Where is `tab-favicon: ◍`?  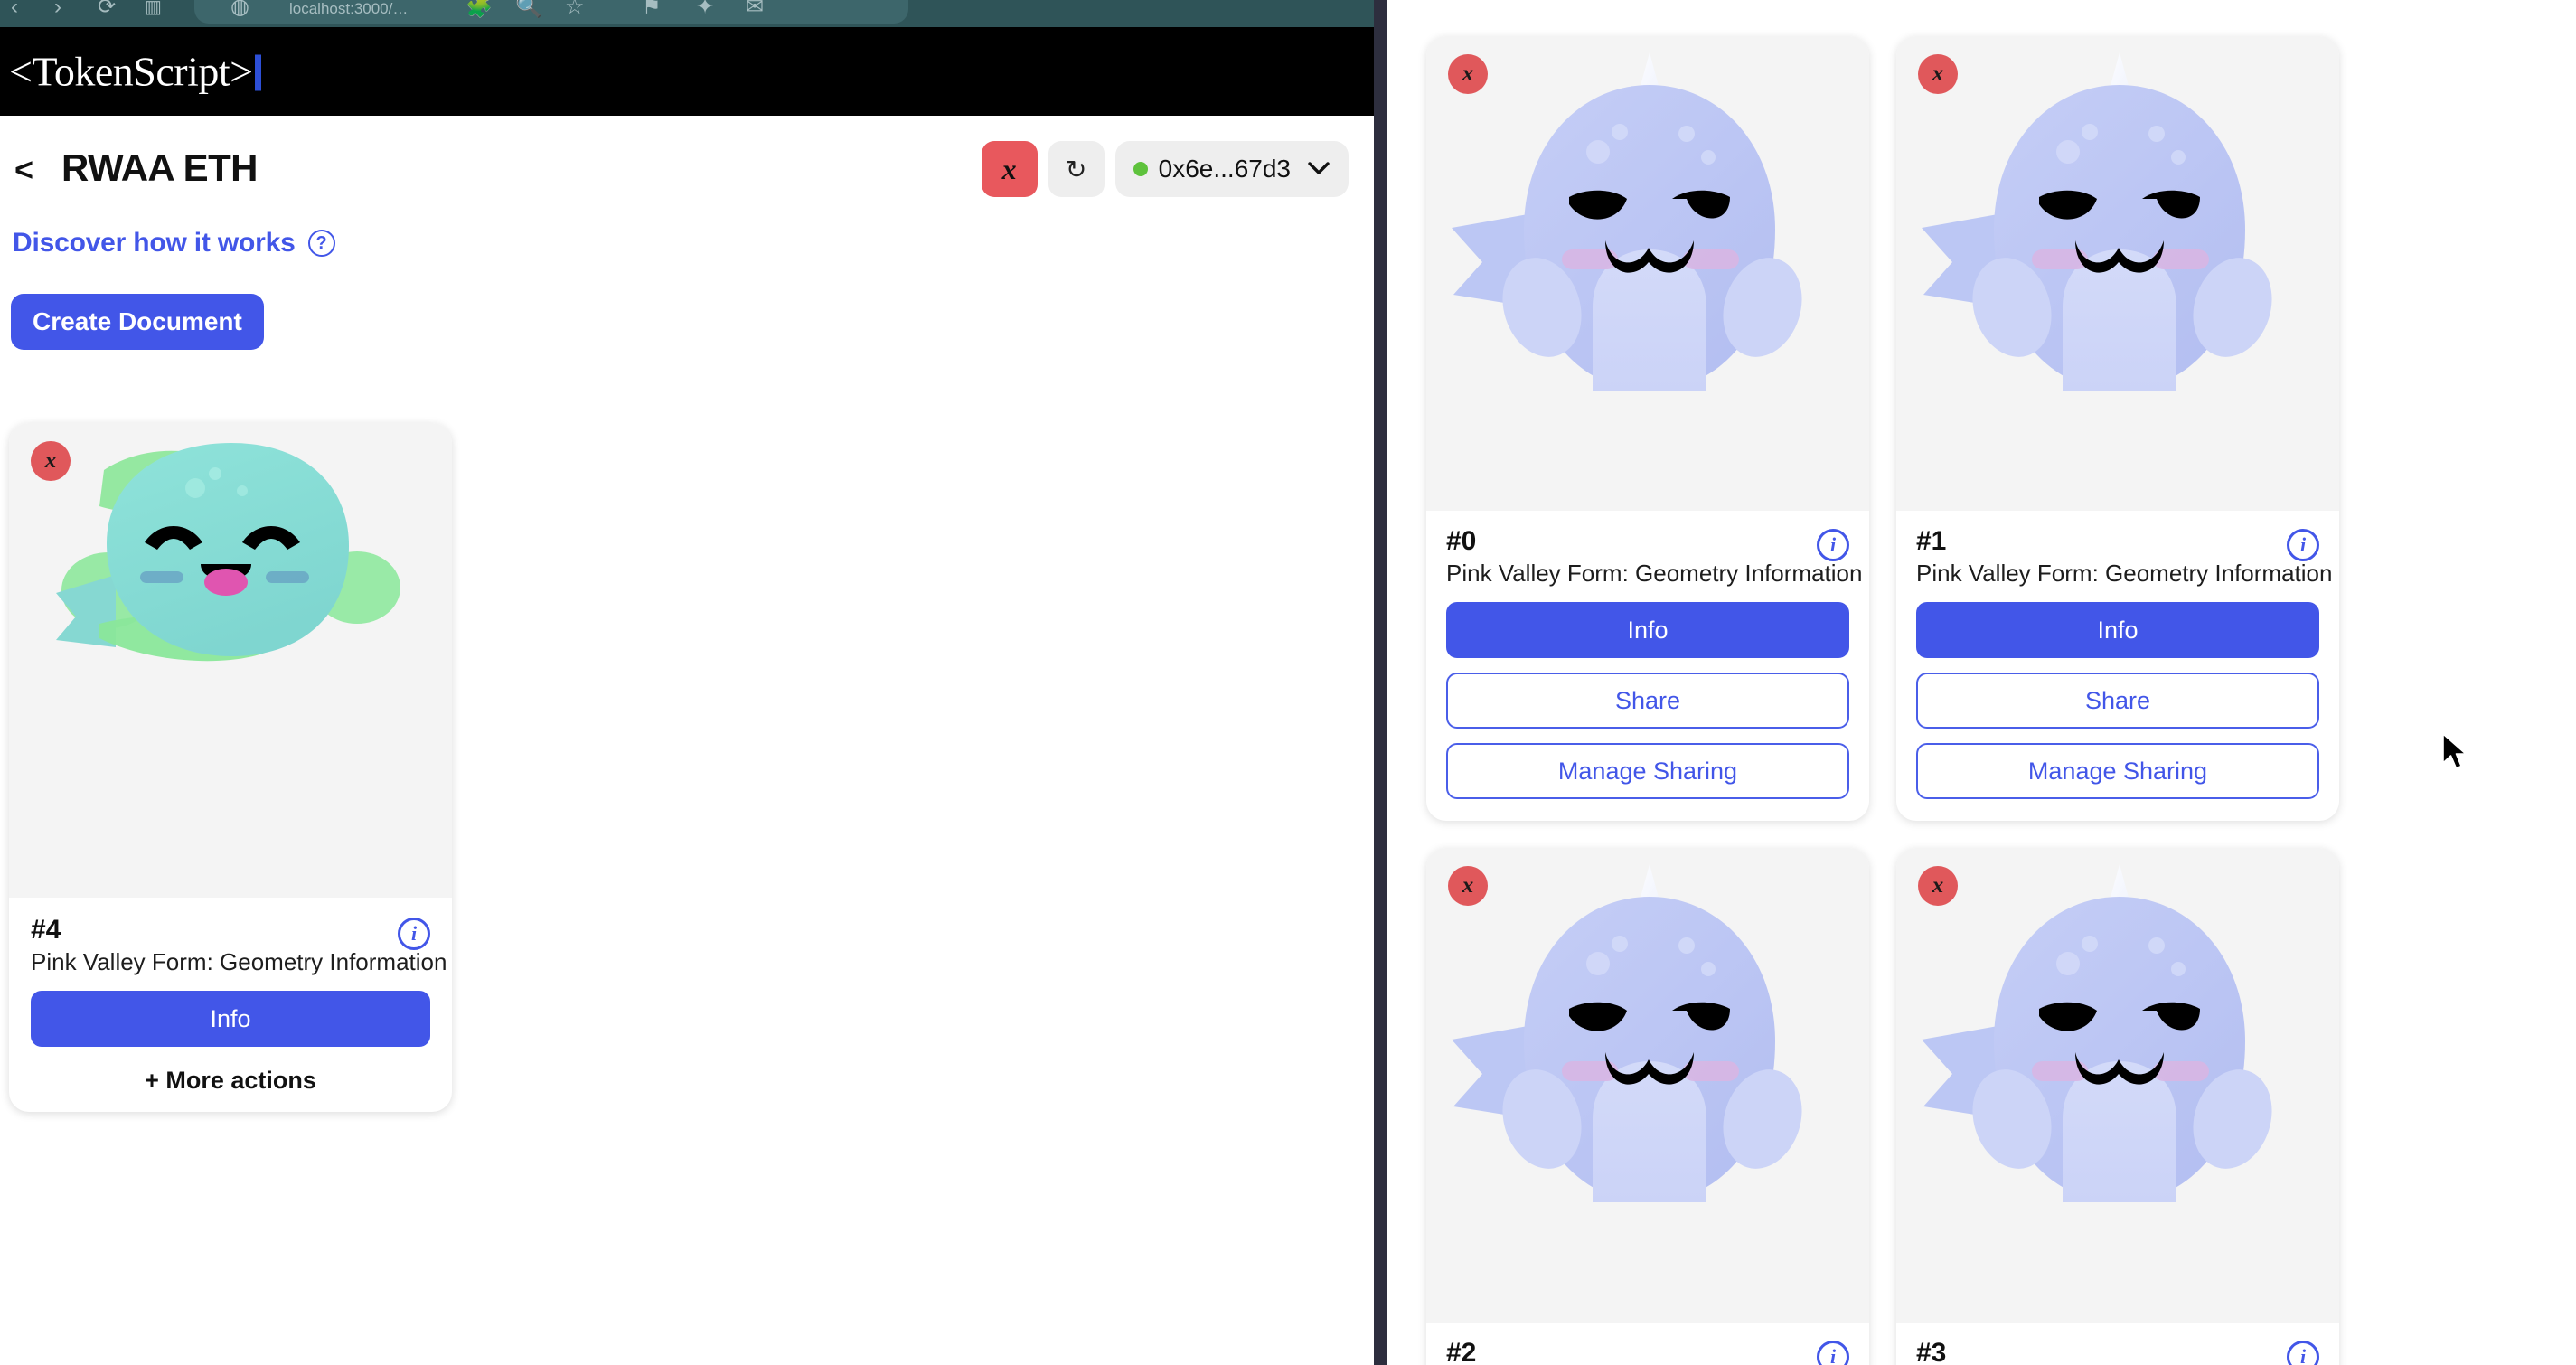
tab-favicon: ◍ is located at coordinates (240, 9).